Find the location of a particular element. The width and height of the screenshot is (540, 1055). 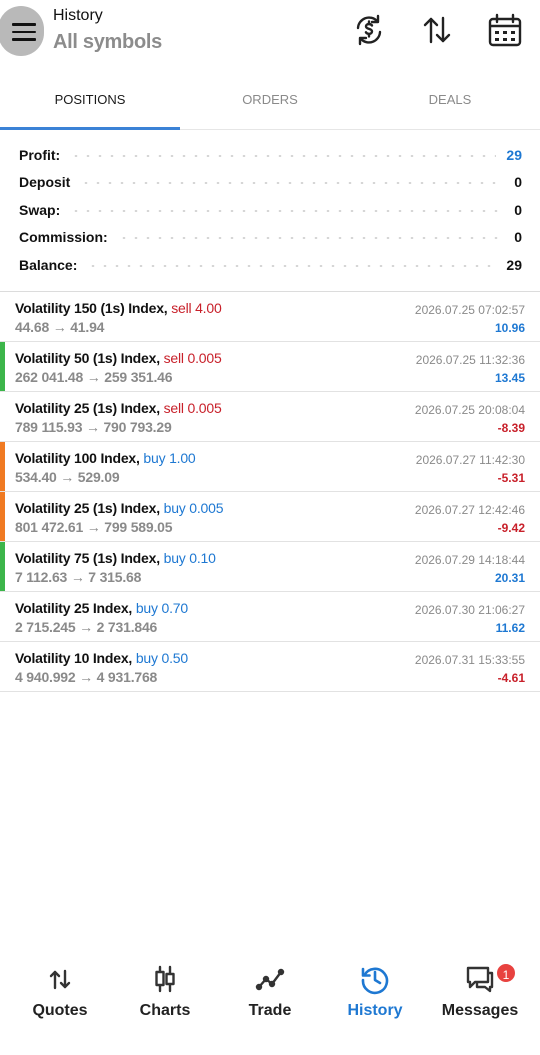

deal-prices: 262 041.48 → 259 351.46 is located at coordinates (94, 377).